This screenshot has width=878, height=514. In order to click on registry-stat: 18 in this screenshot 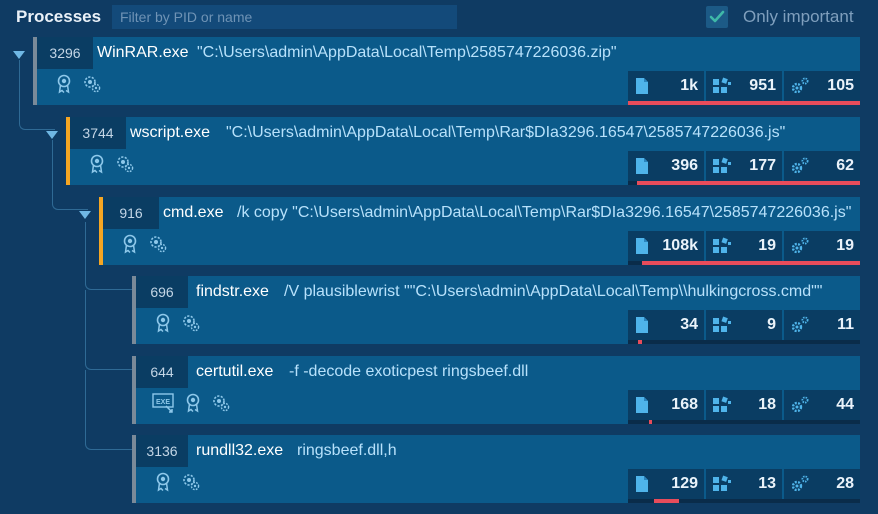, I will do `click(744, 405)`.